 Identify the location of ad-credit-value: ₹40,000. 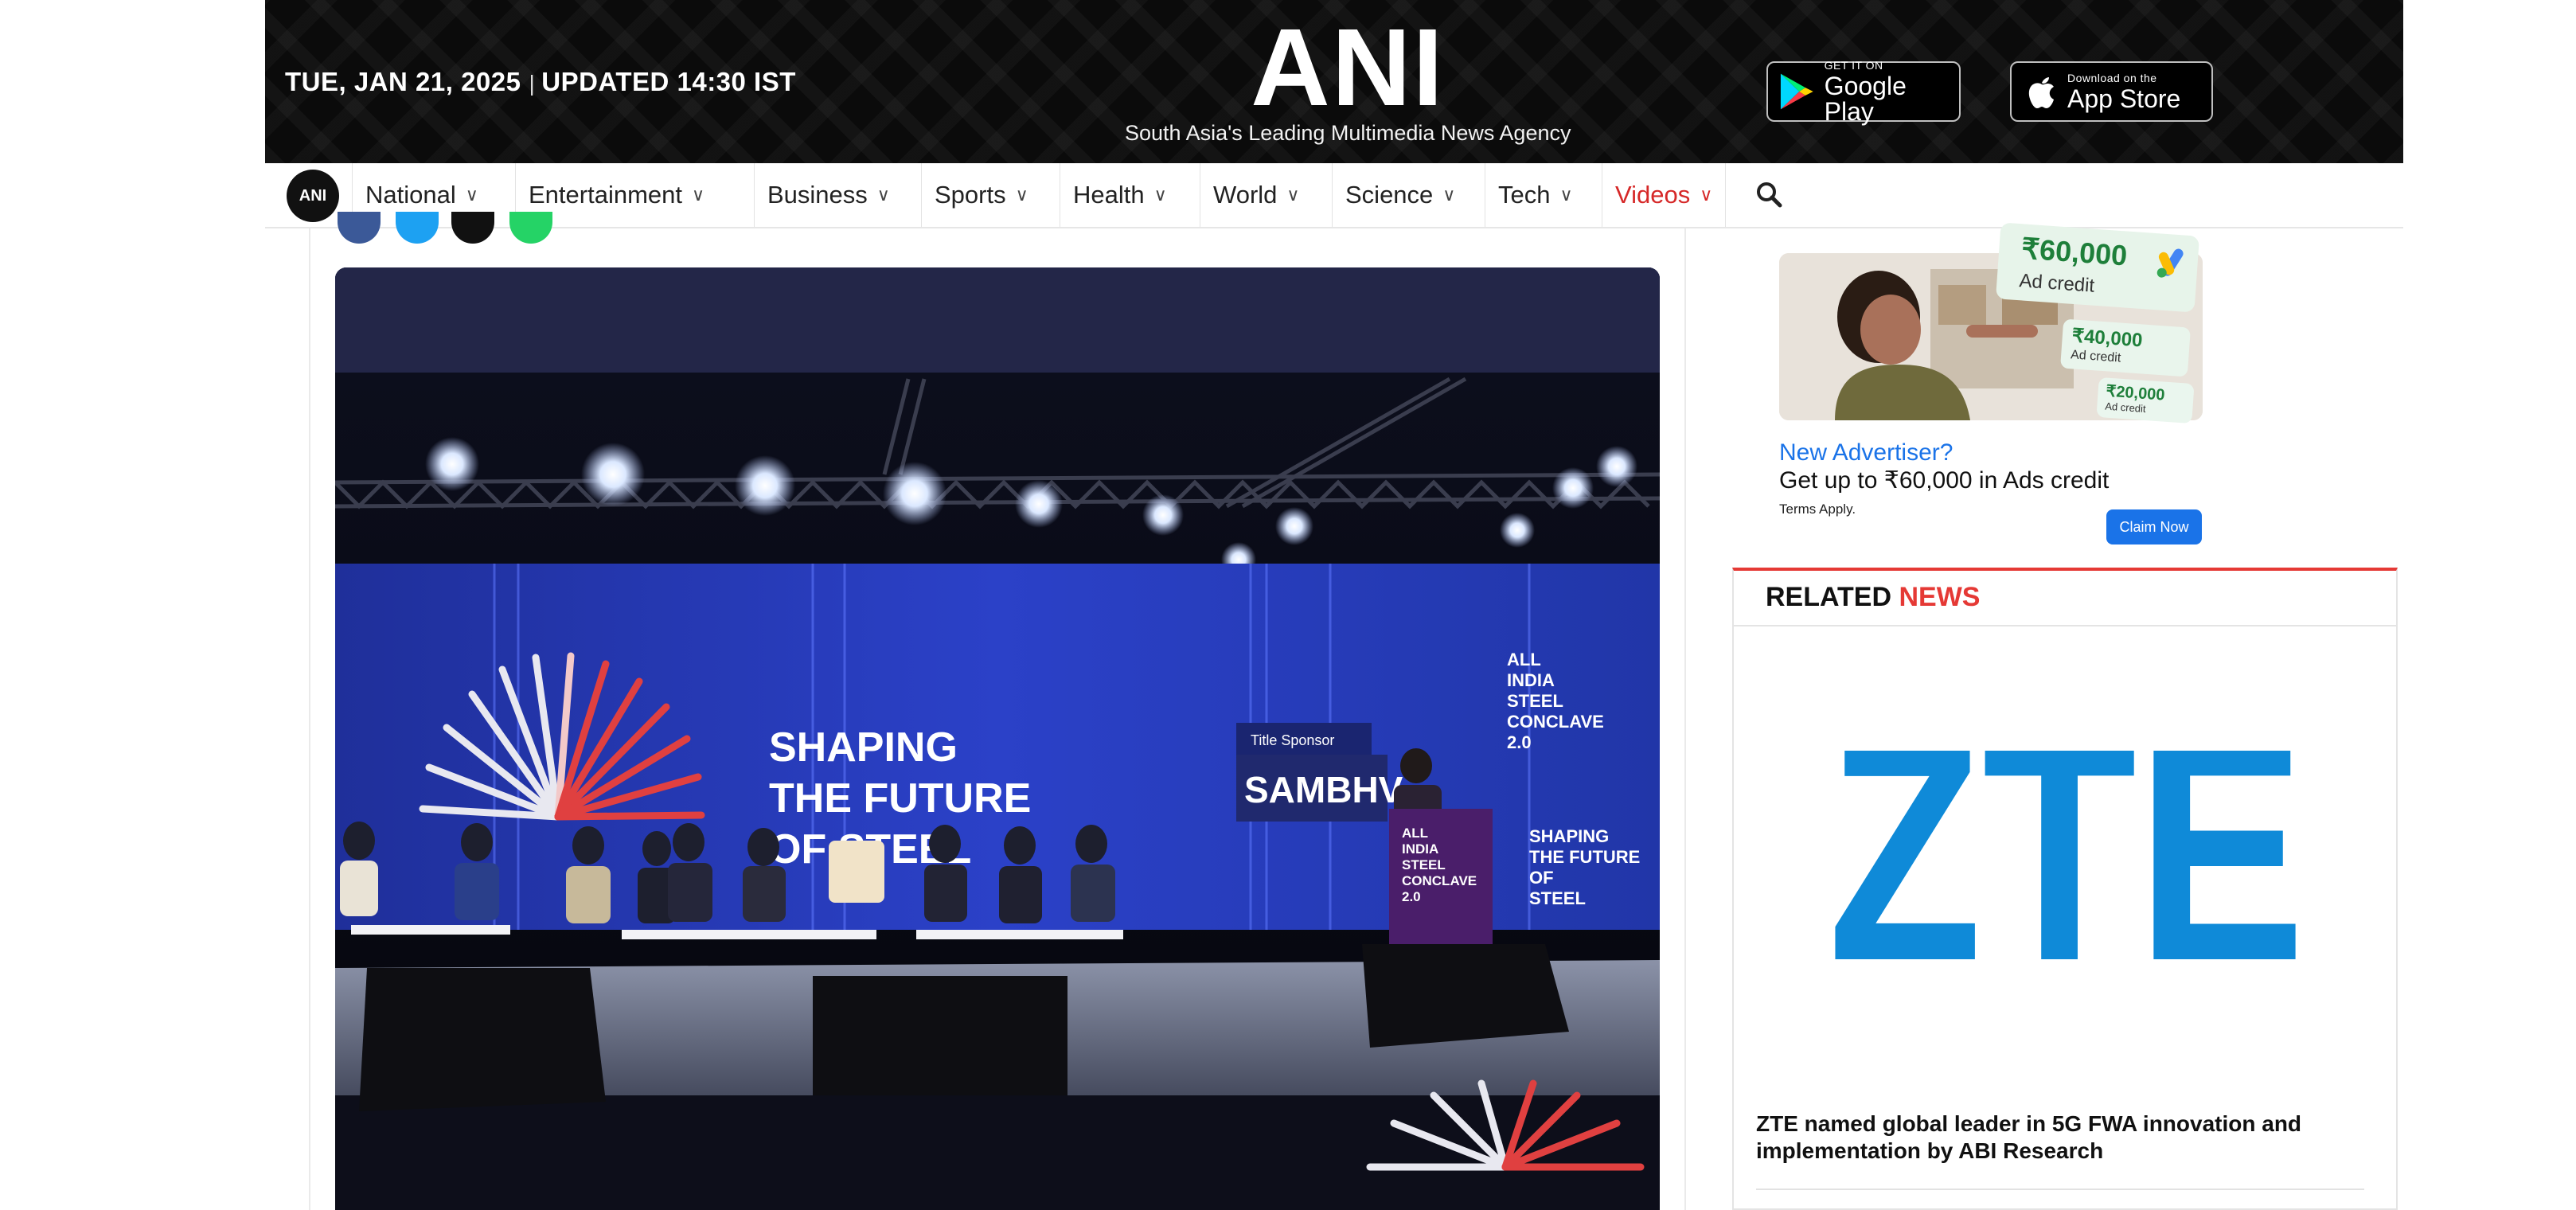
(2107, 338).